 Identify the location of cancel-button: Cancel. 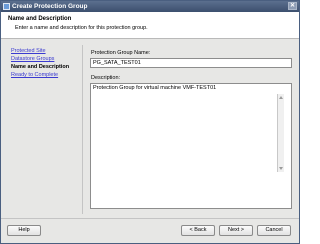
(274, 230).